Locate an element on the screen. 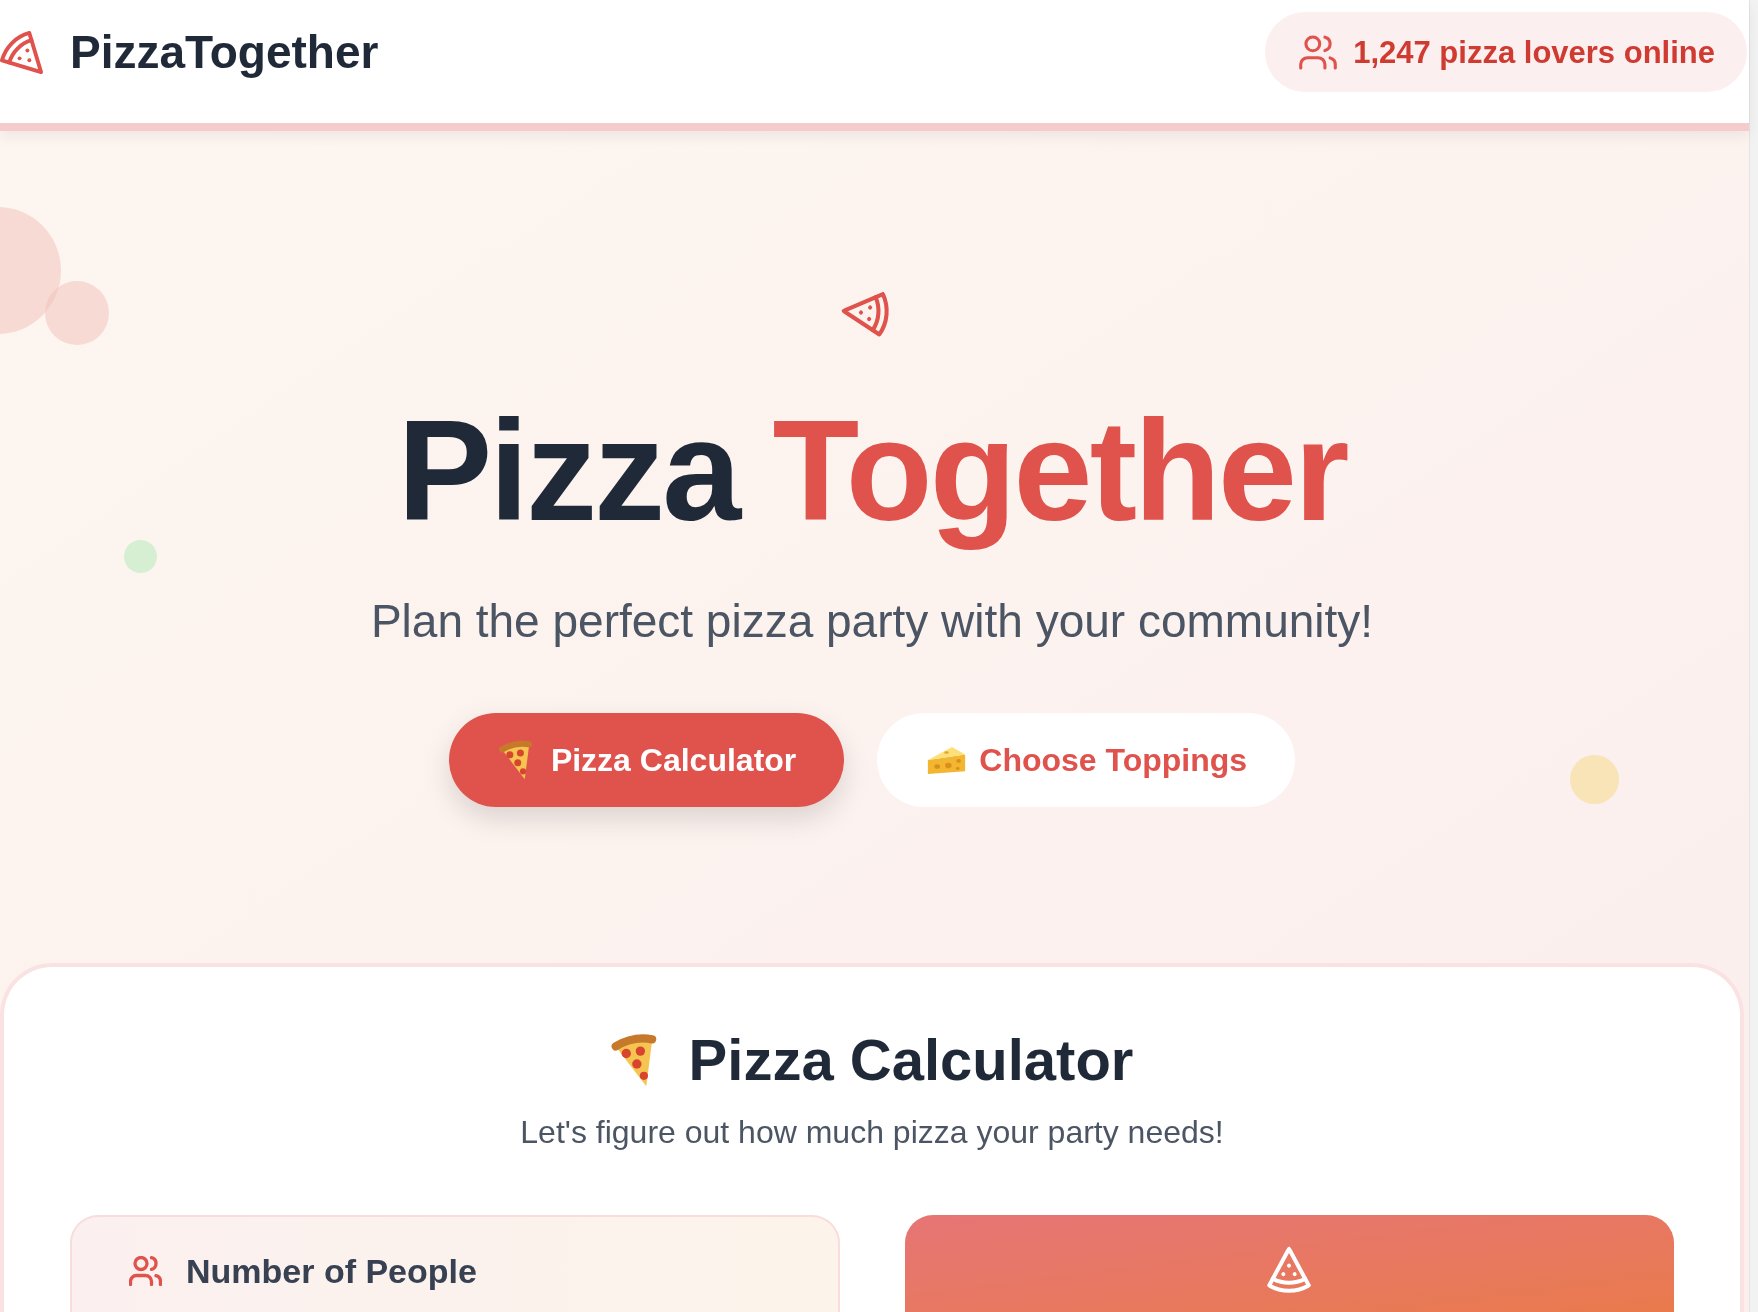 Image resolution: width=1758 pixels, height=1312 pixels. field-label: Number of People is located at coordinates (331, 1271).